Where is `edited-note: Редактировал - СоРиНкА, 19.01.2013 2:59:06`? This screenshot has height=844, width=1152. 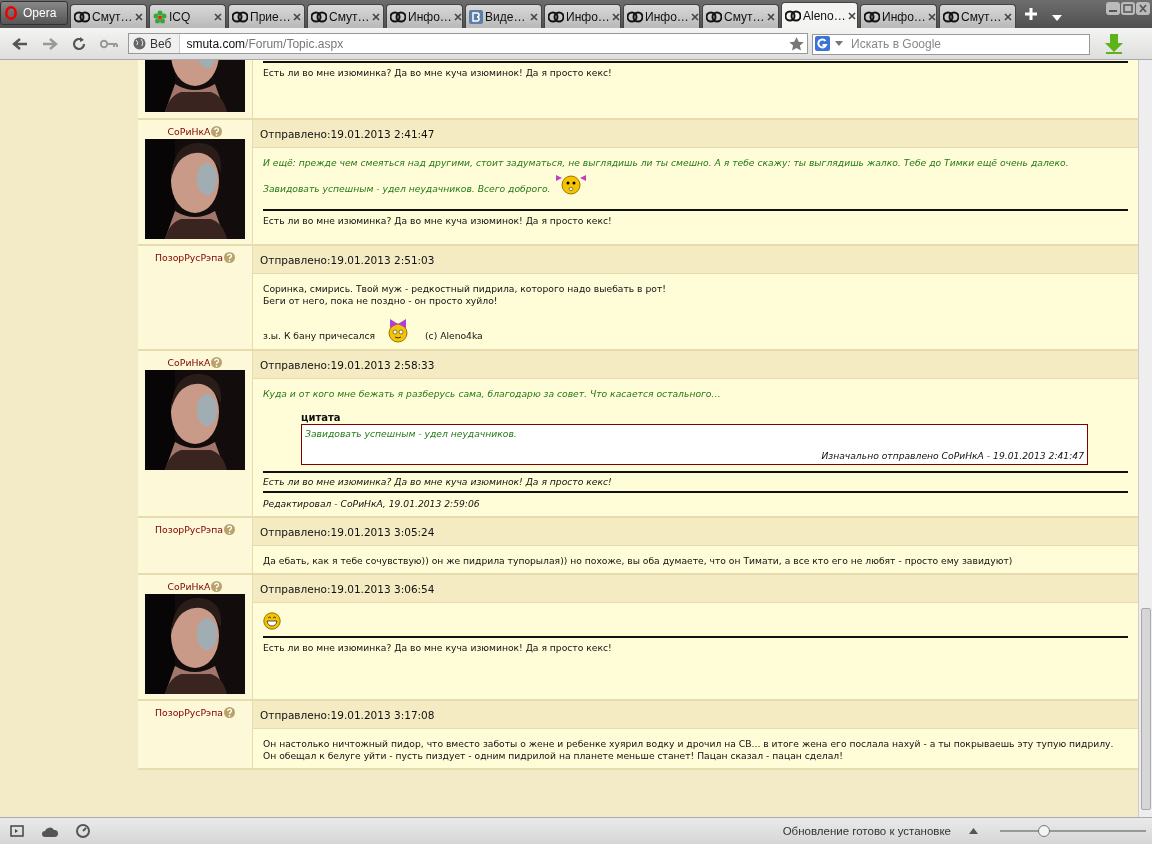 edited-note: Редактировал - СоРиНкА, 19.01.2013 2:59:06 is located at coordinates (372, 504).